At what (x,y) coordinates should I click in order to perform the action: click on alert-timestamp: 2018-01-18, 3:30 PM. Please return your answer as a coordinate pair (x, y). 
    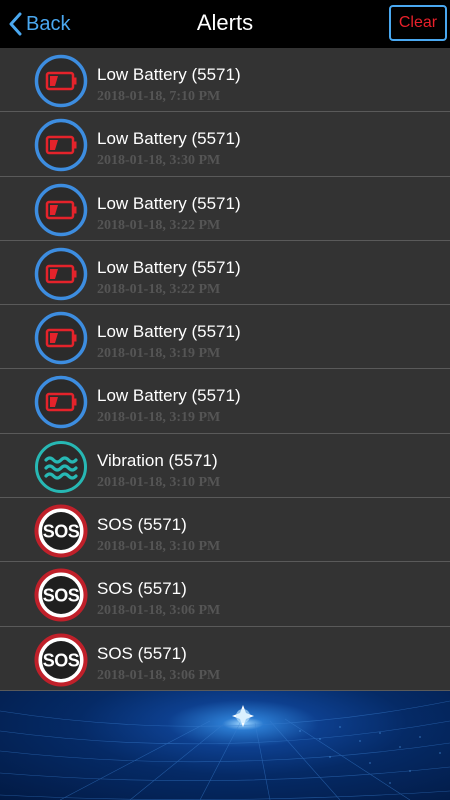
    Looking at the image, I should click on (159, 161).